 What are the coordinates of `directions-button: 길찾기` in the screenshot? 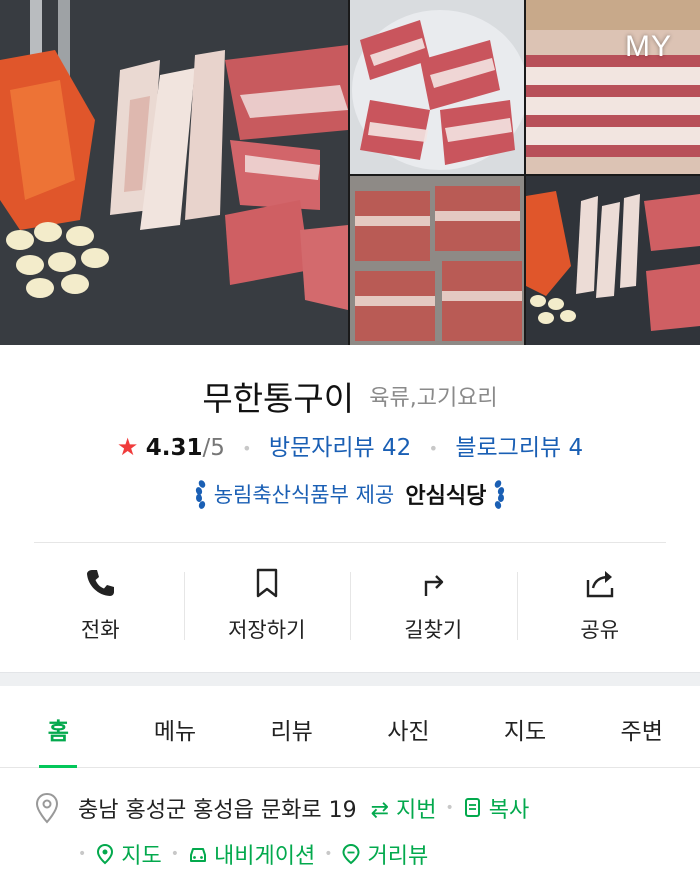 It's located at (433, 607).